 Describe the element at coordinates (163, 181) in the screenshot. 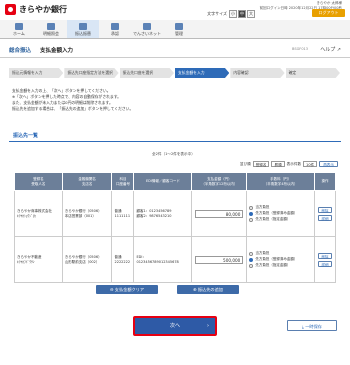

I see `col-edi: EDI情報／顧客コード` at that location.